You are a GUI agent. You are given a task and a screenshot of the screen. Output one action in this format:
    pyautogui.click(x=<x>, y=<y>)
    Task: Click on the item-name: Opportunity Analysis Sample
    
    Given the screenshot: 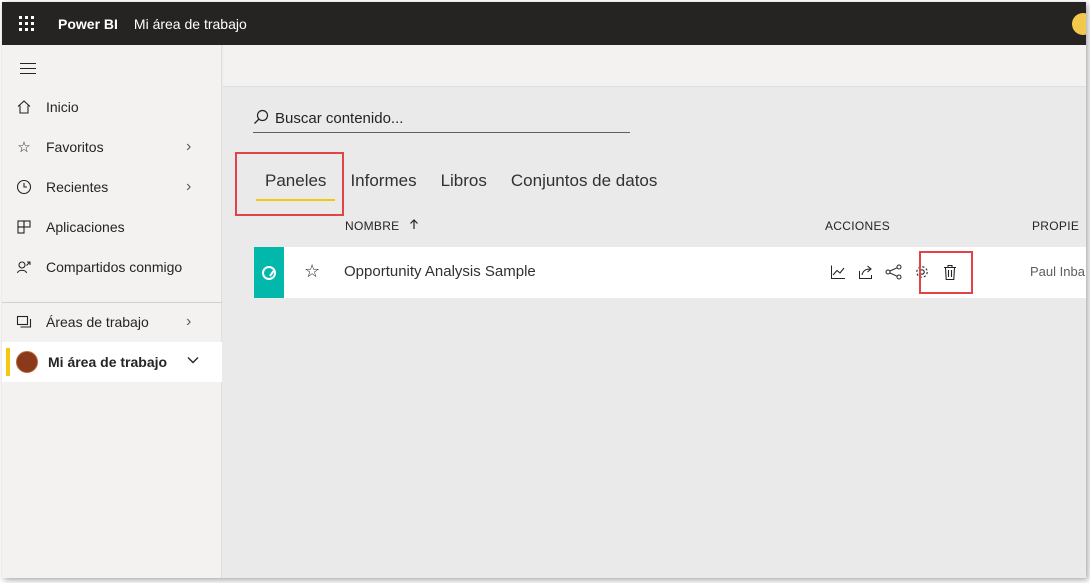 What is the action you would take?
    pyautogui.click(x=440, y=271)
    